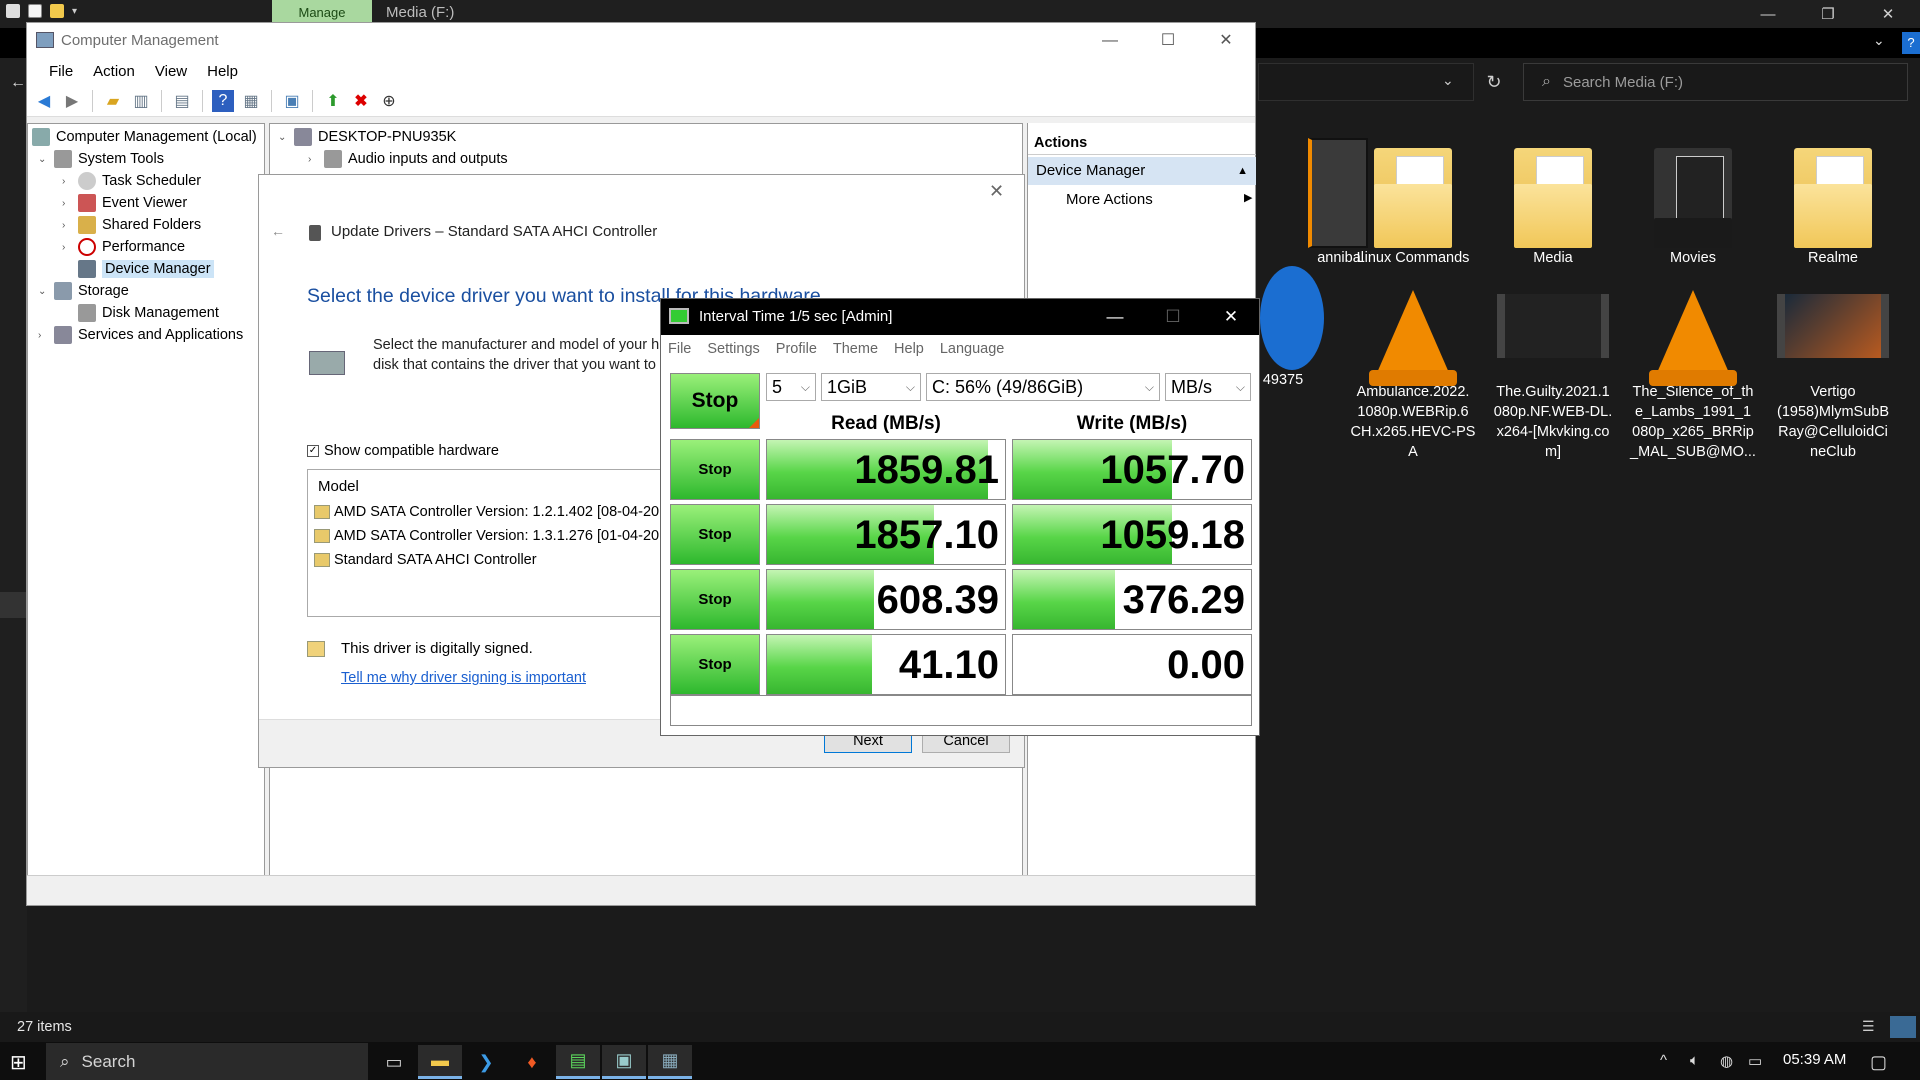  What do you see at coordinates (18, 83) in the screenshot?
I see `nav-back-icon: ←` at bounding box center [18, 83].